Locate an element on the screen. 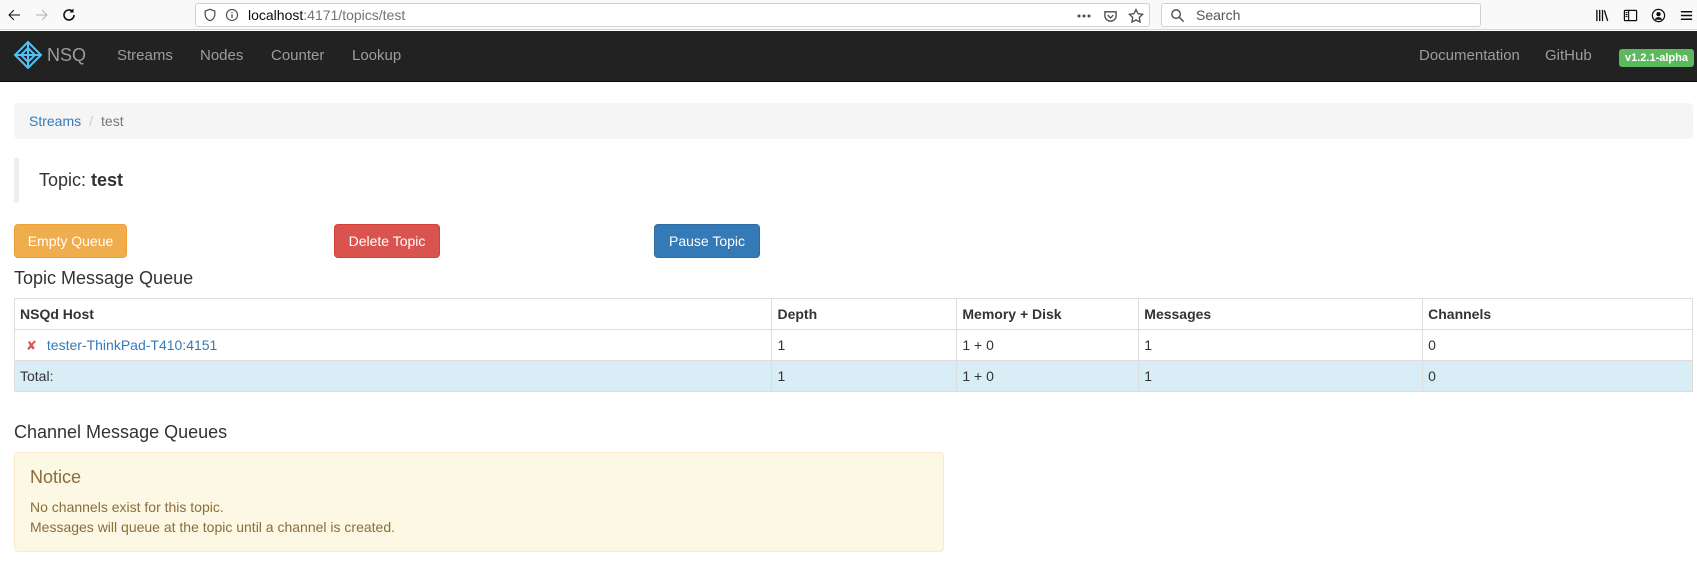 The width and height of the screenshot is (1697, 573). column-header-host: NSQd Host is located at coordinates (393, 314).